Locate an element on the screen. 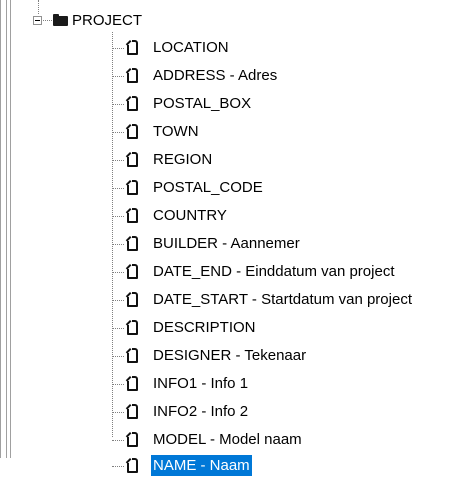 This screenshot has width=469, height=478. tree-node-date-start: DATE_START - Startdatum van project is located at coordinates (234, 300).